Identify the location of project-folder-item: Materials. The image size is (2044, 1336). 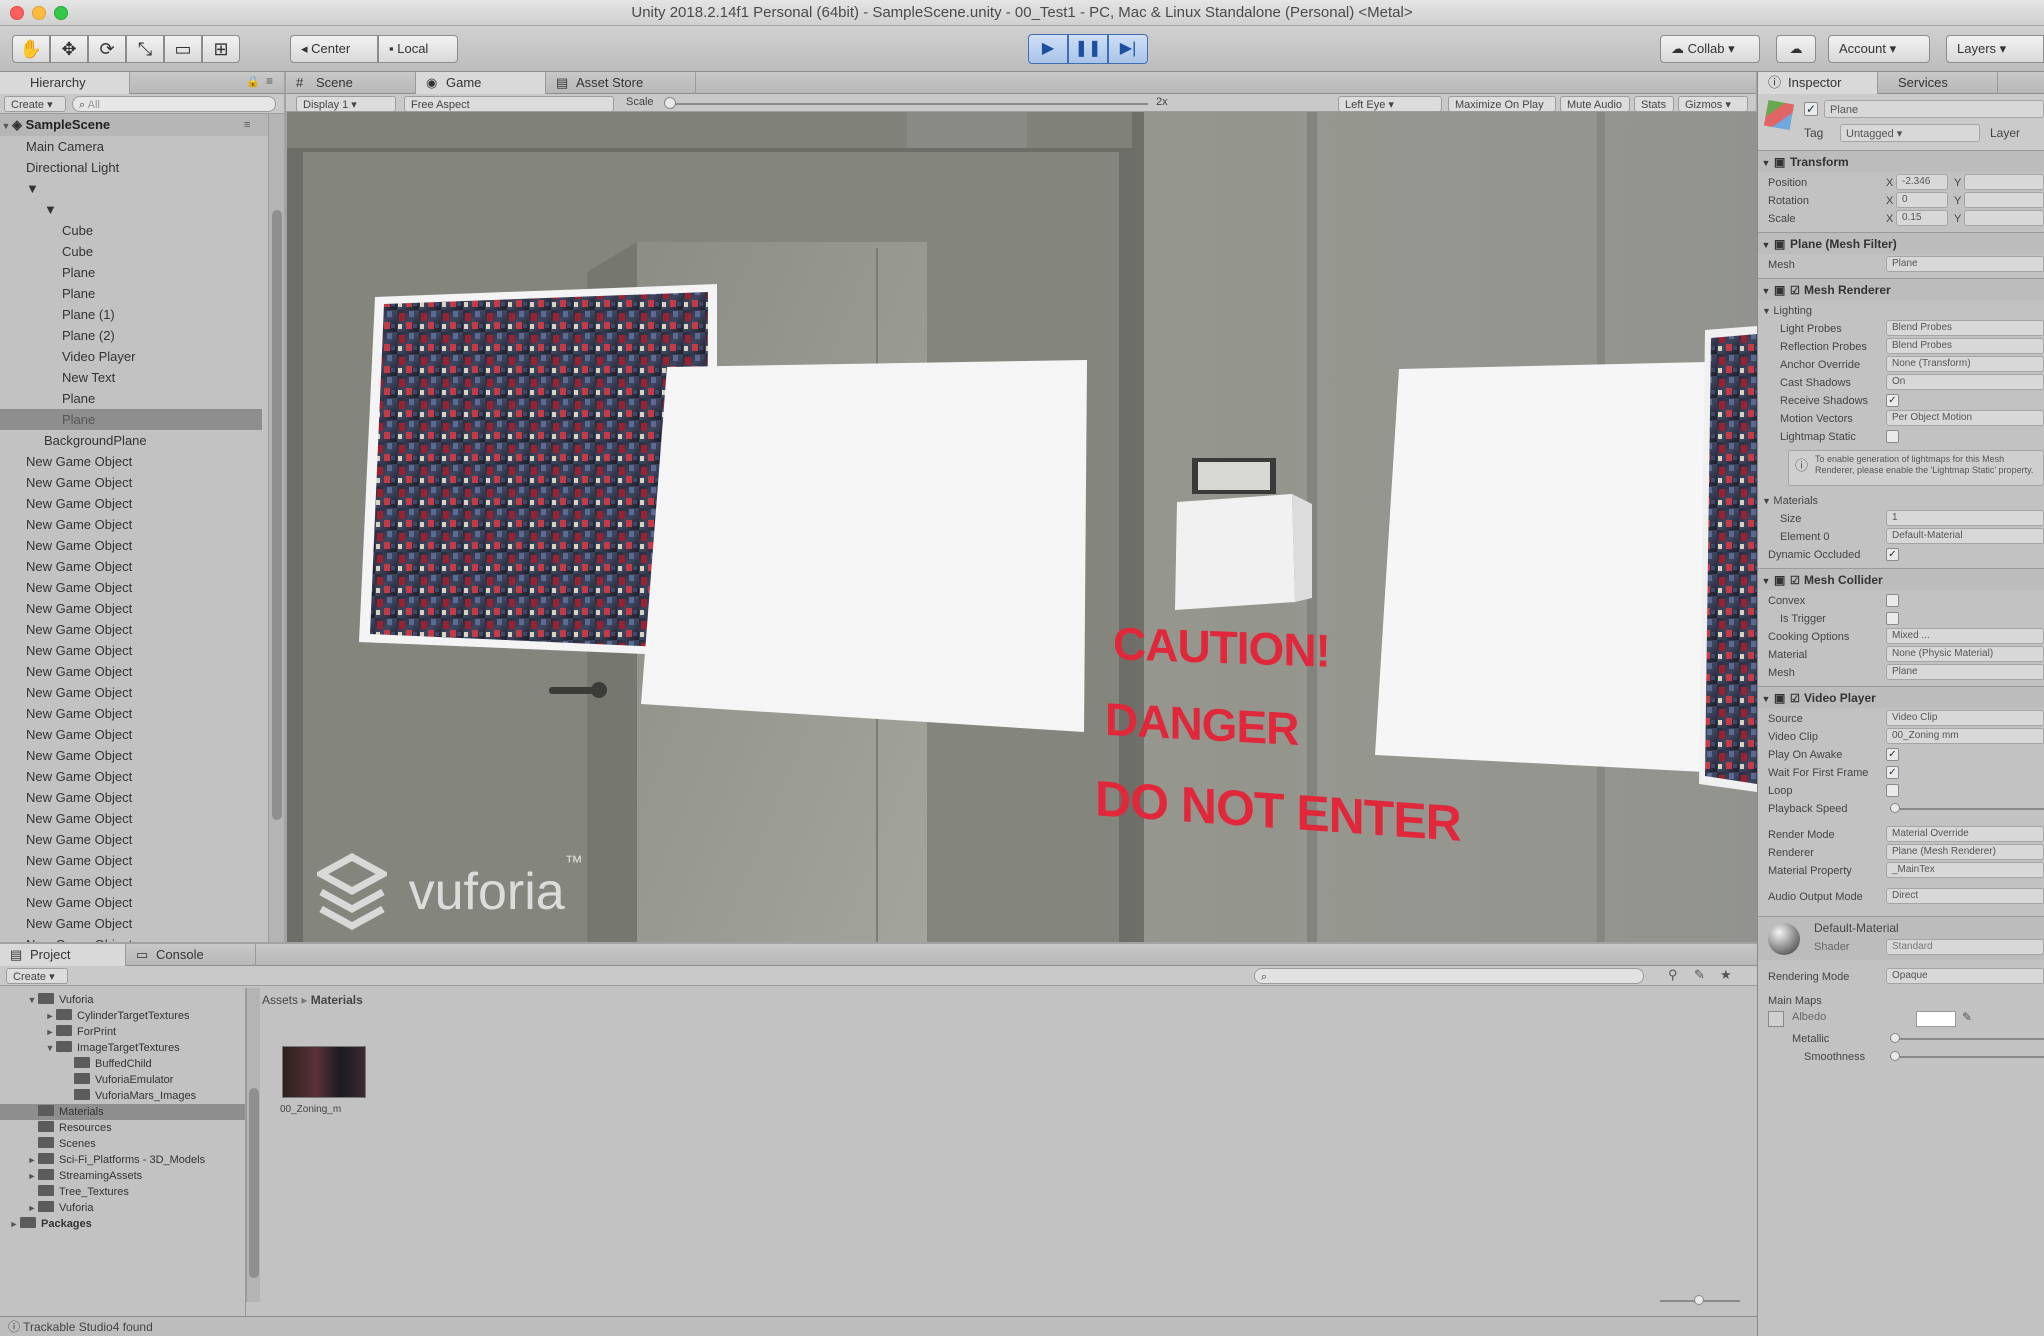
(122, 1112).